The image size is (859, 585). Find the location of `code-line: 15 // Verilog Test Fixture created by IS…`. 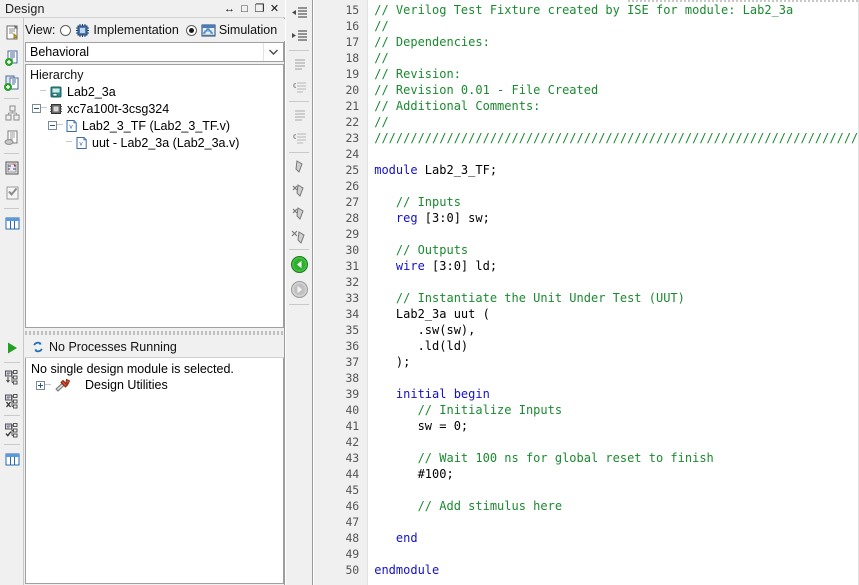

code-line: 15 // Verilog Test Fixture created by IS… is located at coordinates (586, 10).